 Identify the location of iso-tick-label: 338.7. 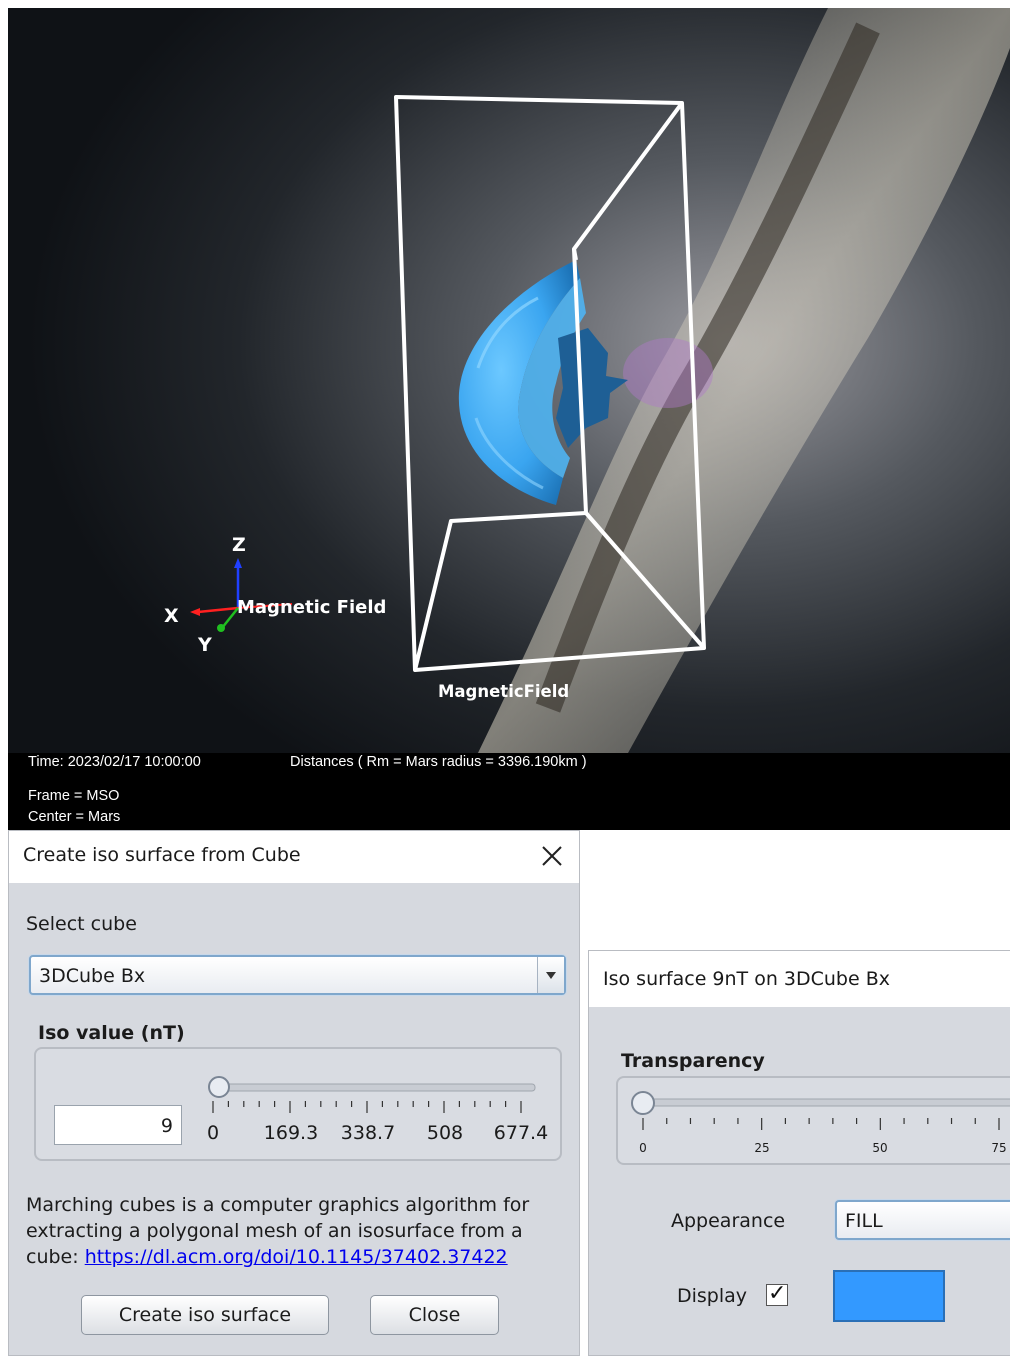
(368, 1133).